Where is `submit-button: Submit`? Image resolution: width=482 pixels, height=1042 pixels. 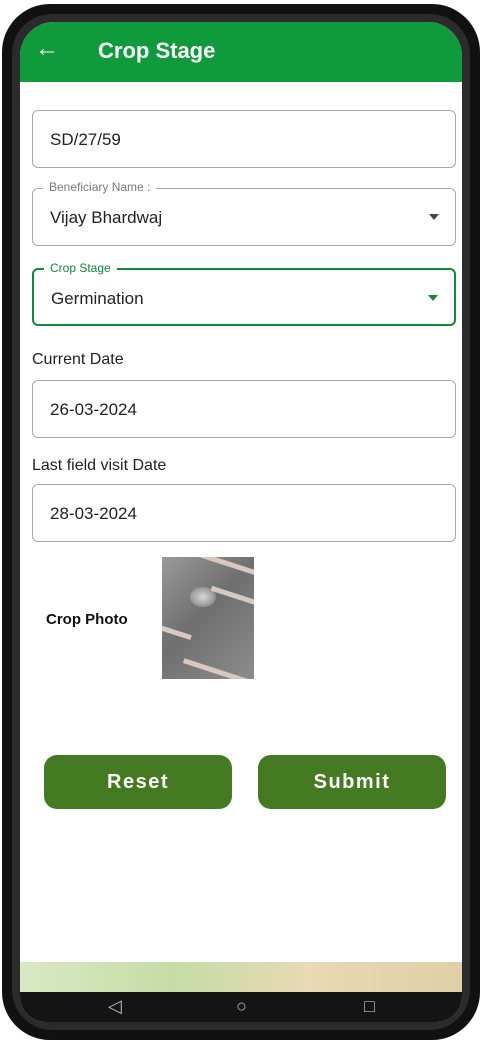 submit-button: Submit is located at coordinates (352, 782).